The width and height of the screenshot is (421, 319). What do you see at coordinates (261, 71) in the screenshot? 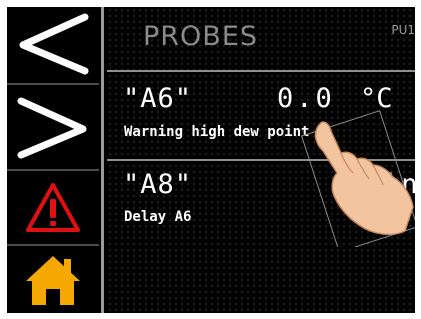
I see `header-divider` at bounding box center [261, 71].